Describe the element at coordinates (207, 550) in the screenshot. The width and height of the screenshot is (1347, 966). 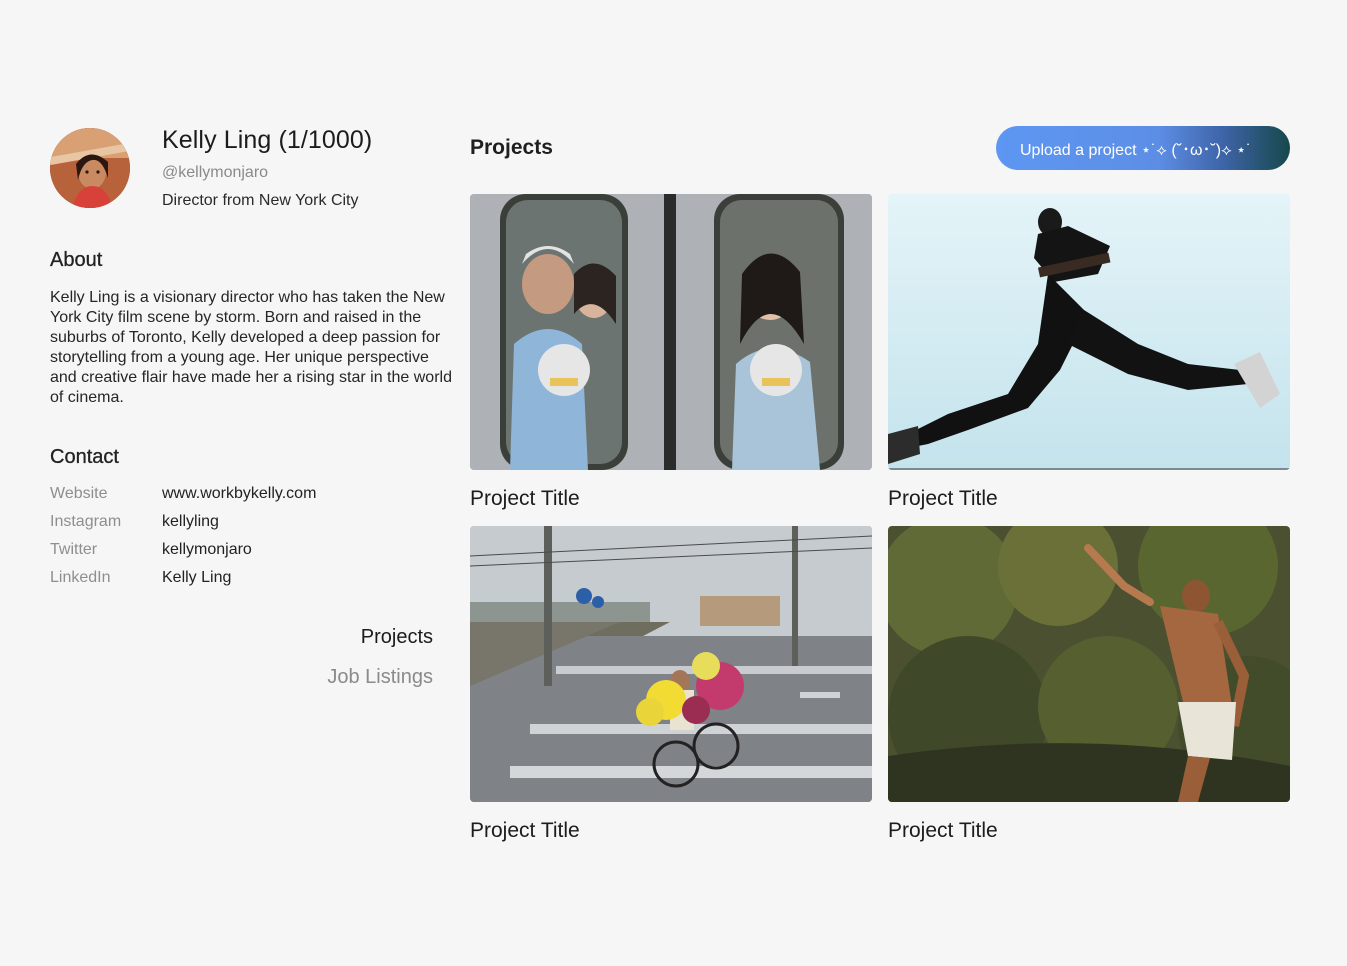
I see `twitter-link: kellymonjaro` at that location.